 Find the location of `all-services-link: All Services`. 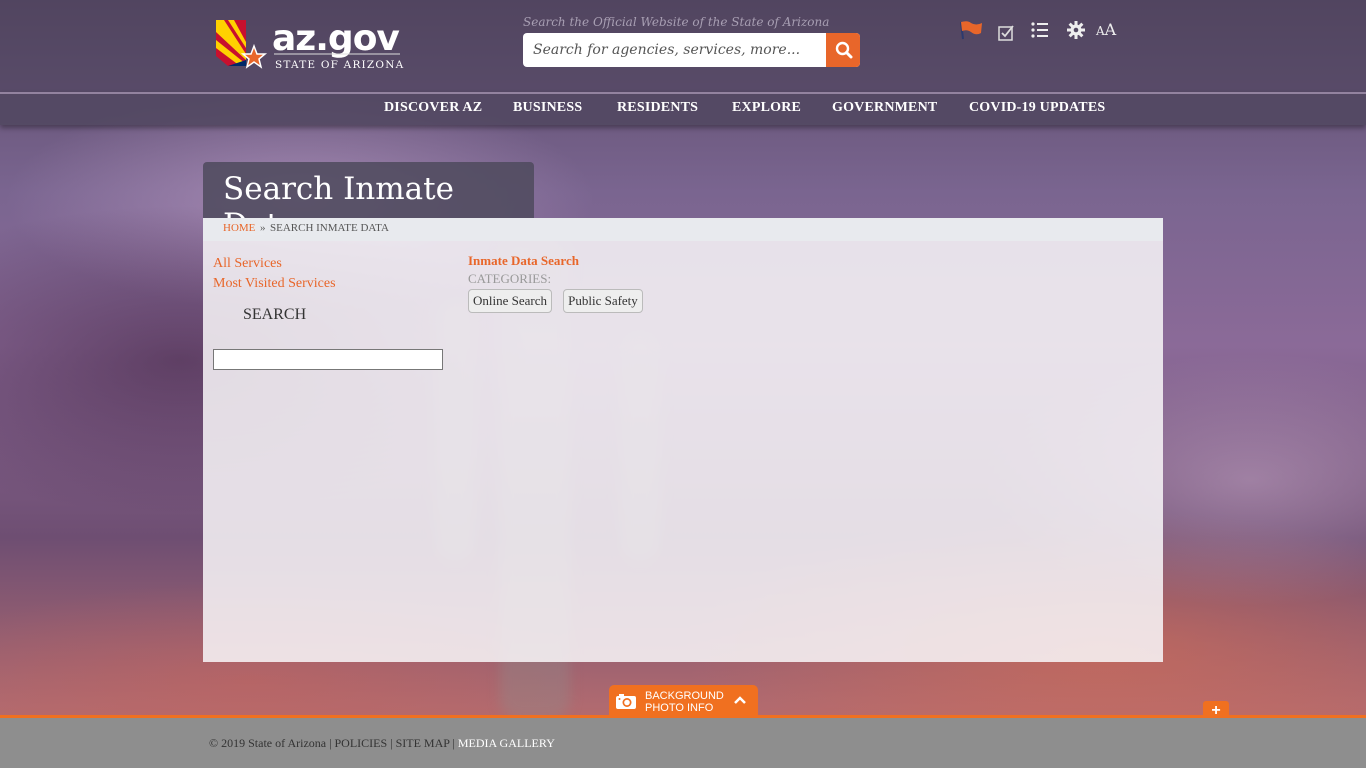

all-services-link: All Services is located at coordinates (333, 264).